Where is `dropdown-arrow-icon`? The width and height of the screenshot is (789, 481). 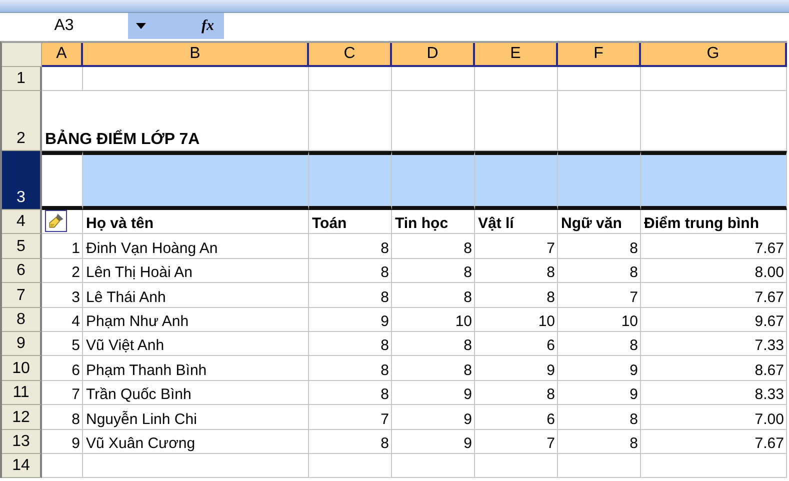
dropdown-arrow-icon is located at coordinates (141, 26).